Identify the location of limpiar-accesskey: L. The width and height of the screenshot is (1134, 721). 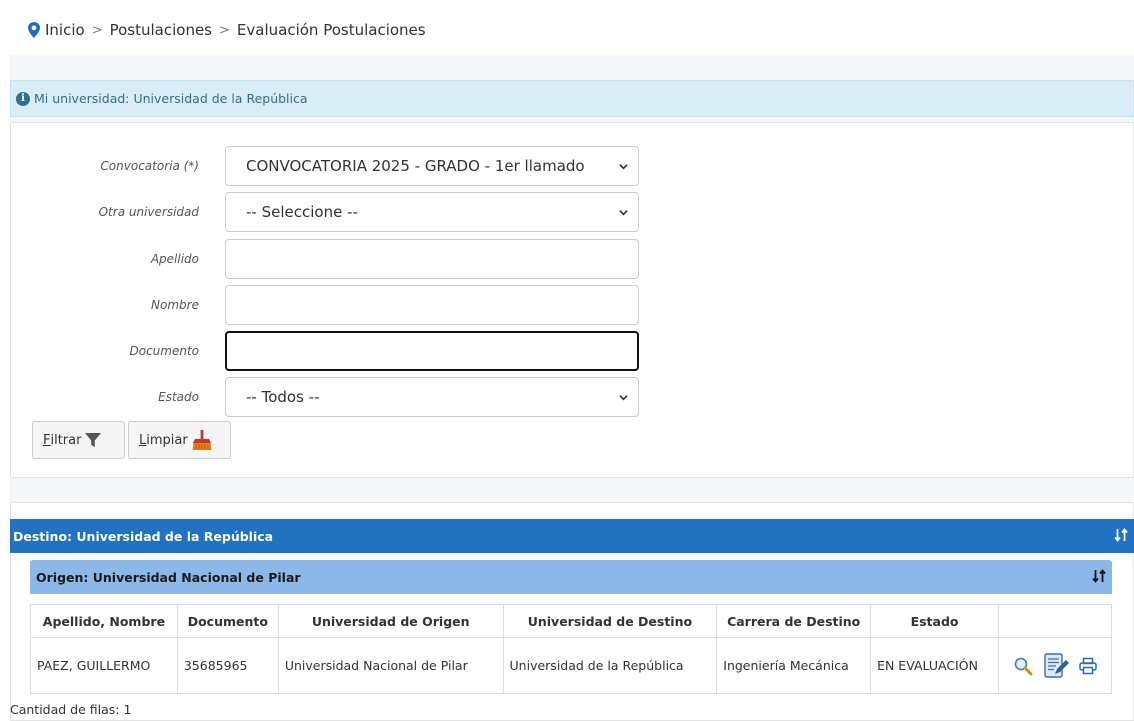
(143, 440).